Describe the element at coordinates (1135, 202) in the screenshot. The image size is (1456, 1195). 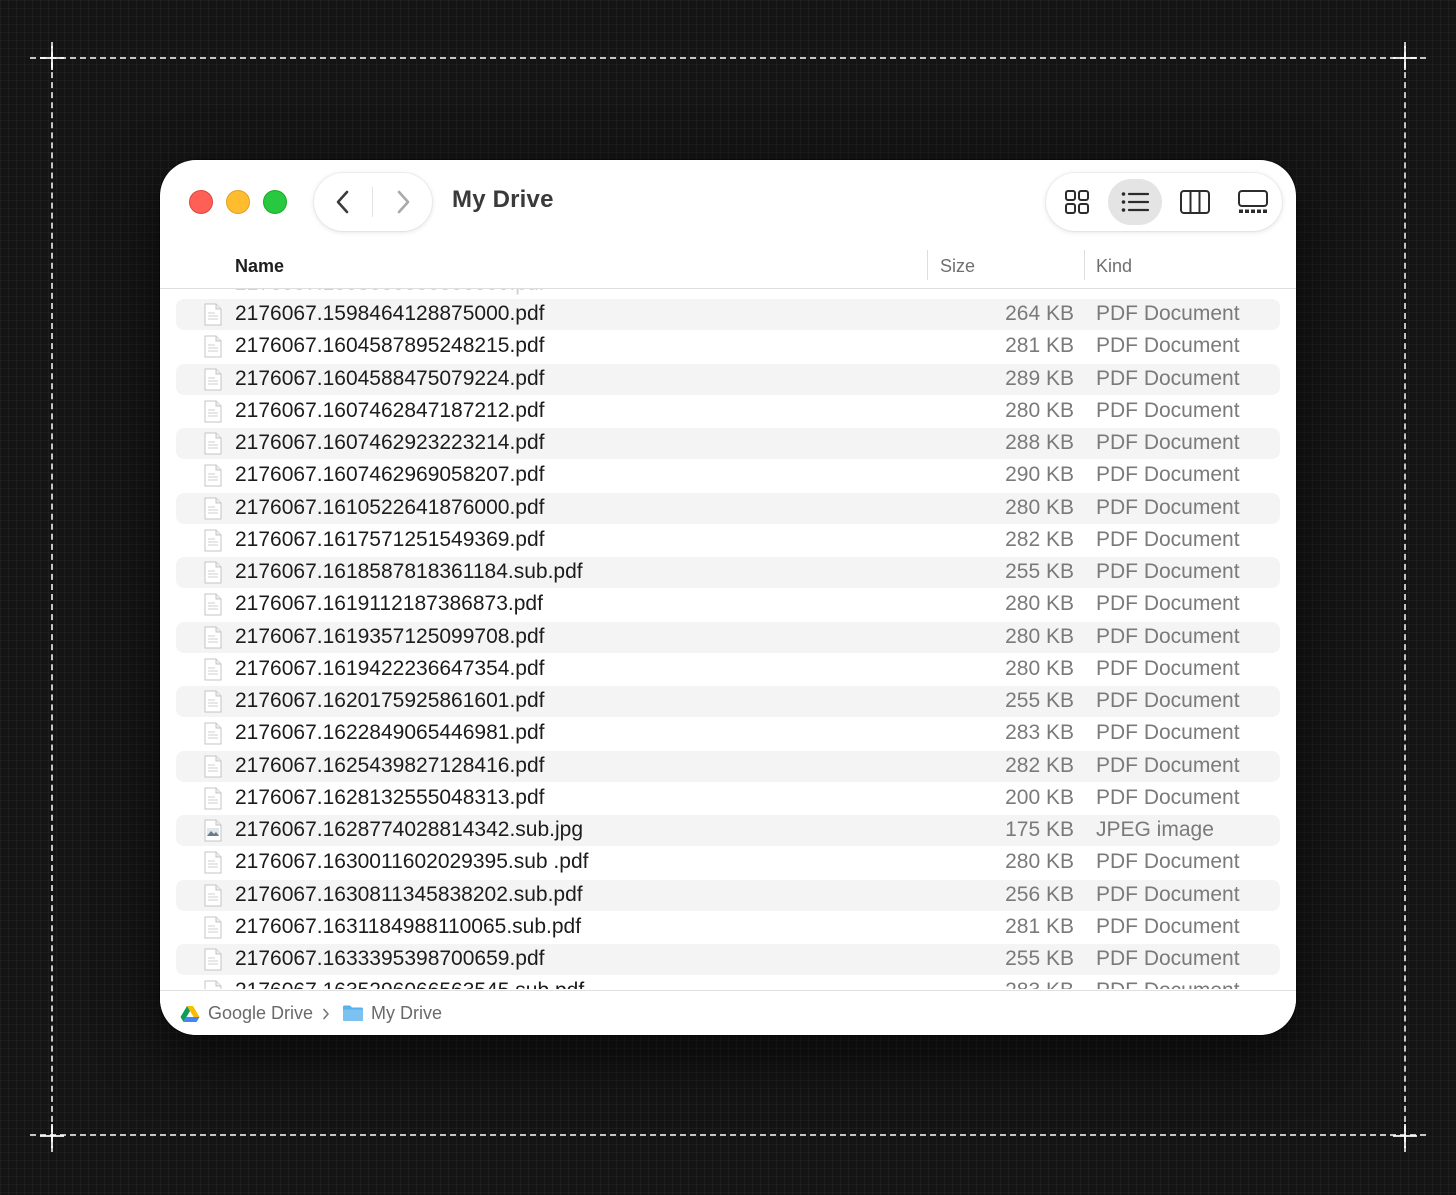
I see `list-view-button` at that location.